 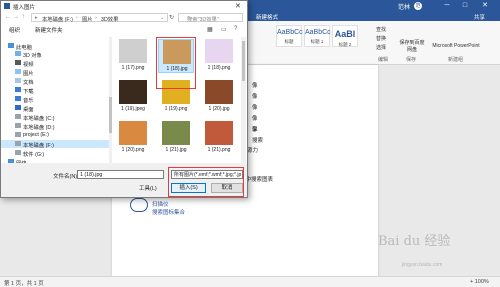 I want to click on nav-scrollbar, so click(x=110, y=100).